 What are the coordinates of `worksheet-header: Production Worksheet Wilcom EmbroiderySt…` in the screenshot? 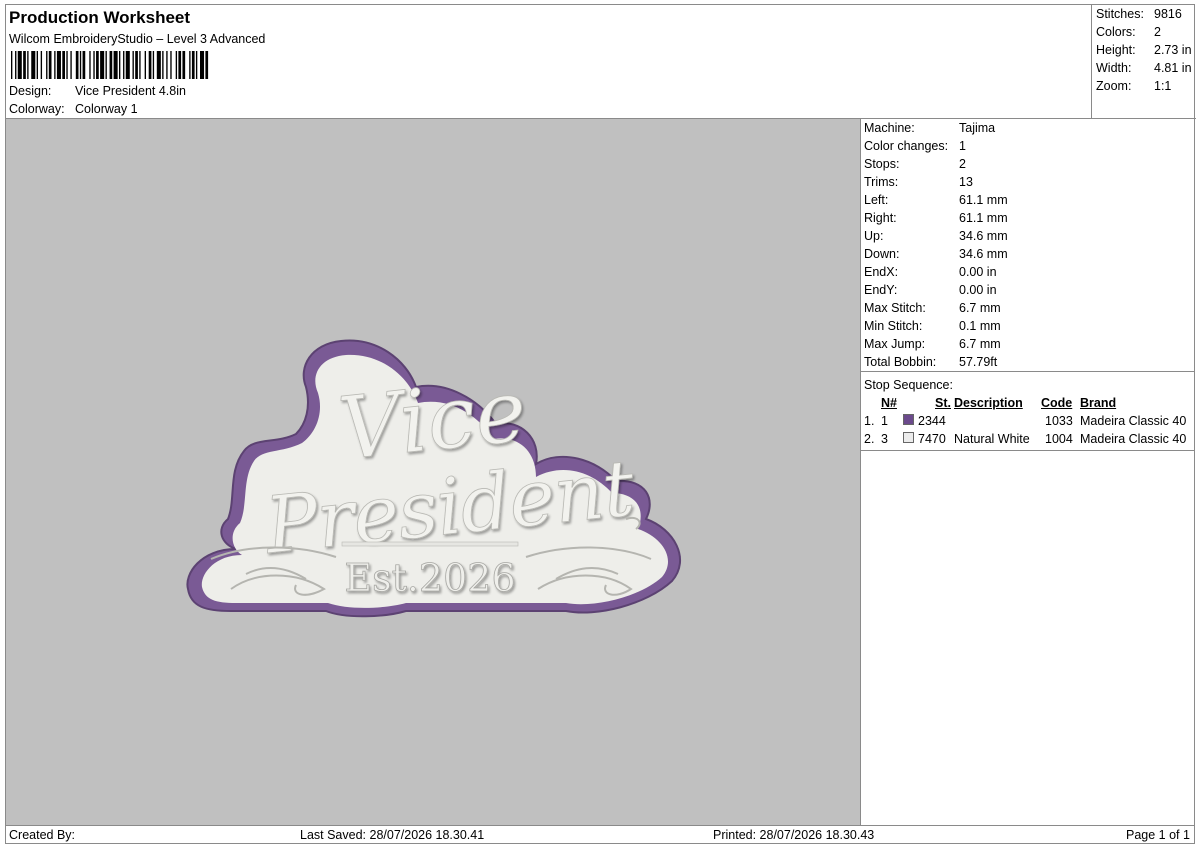 It's located at (549, 62).